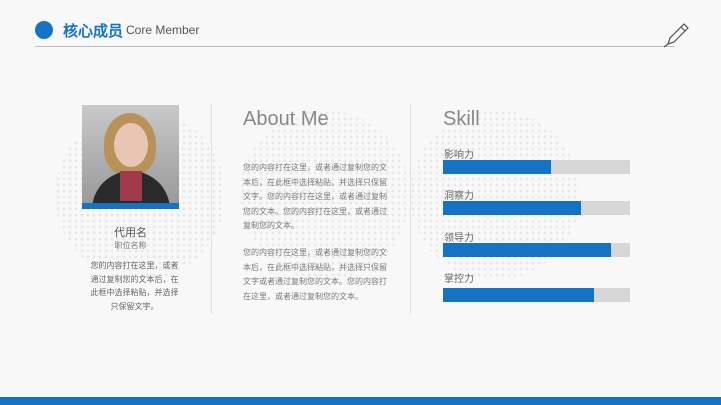 The height and width of the screenshot is (405, 721). I want to click on pen-icon, so click(676, 35).